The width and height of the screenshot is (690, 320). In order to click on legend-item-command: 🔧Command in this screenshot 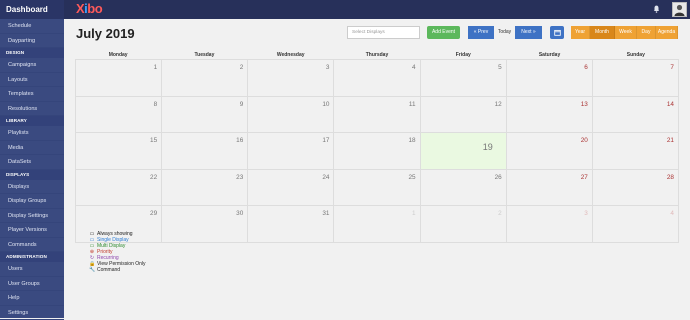, I will do `click(117, 270)`.